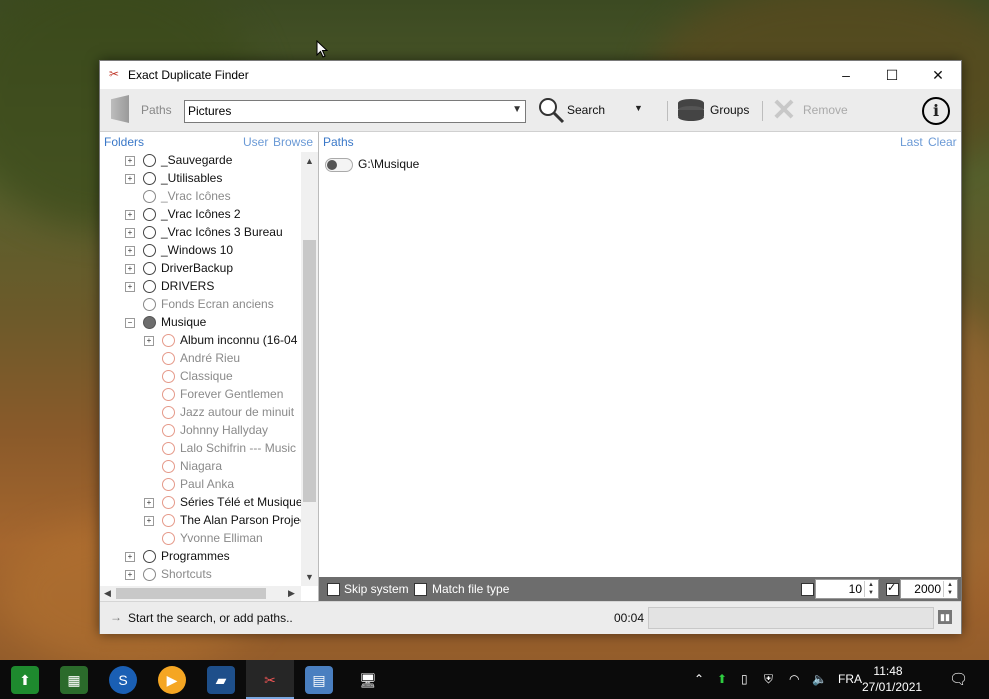 Image resolution: width=989 pixels, height=699 pixels. What do you see at coordinates (551, 110) in the screenshot?
I see `magnifier-icon` at bounding box center [551, 110].